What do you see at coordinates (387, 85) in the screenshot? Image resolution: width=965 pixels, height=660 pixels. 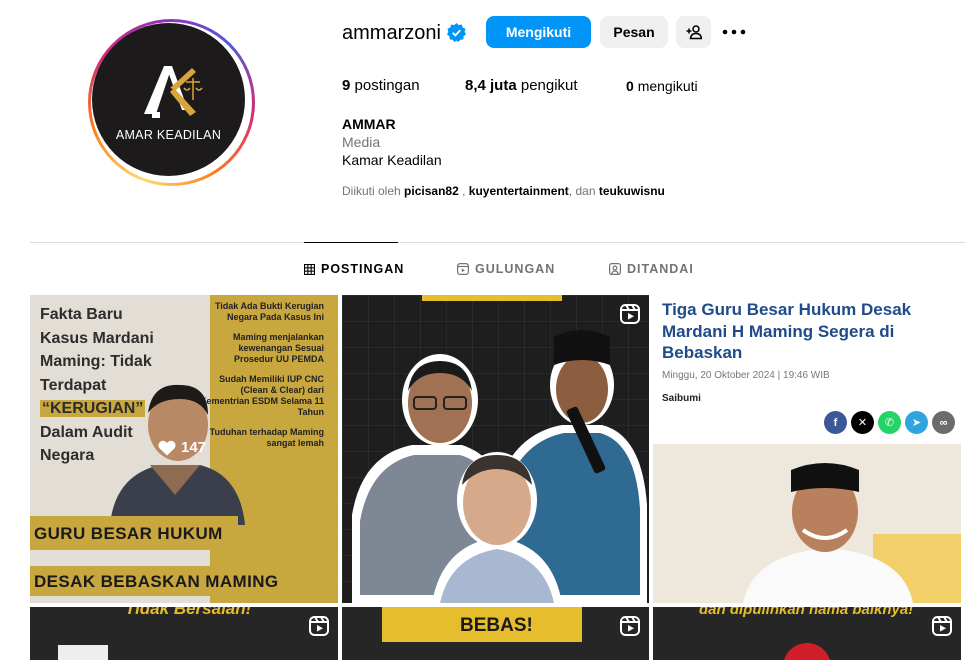 I see `posts-count-label: postingan` at bounding box center [387, 85].